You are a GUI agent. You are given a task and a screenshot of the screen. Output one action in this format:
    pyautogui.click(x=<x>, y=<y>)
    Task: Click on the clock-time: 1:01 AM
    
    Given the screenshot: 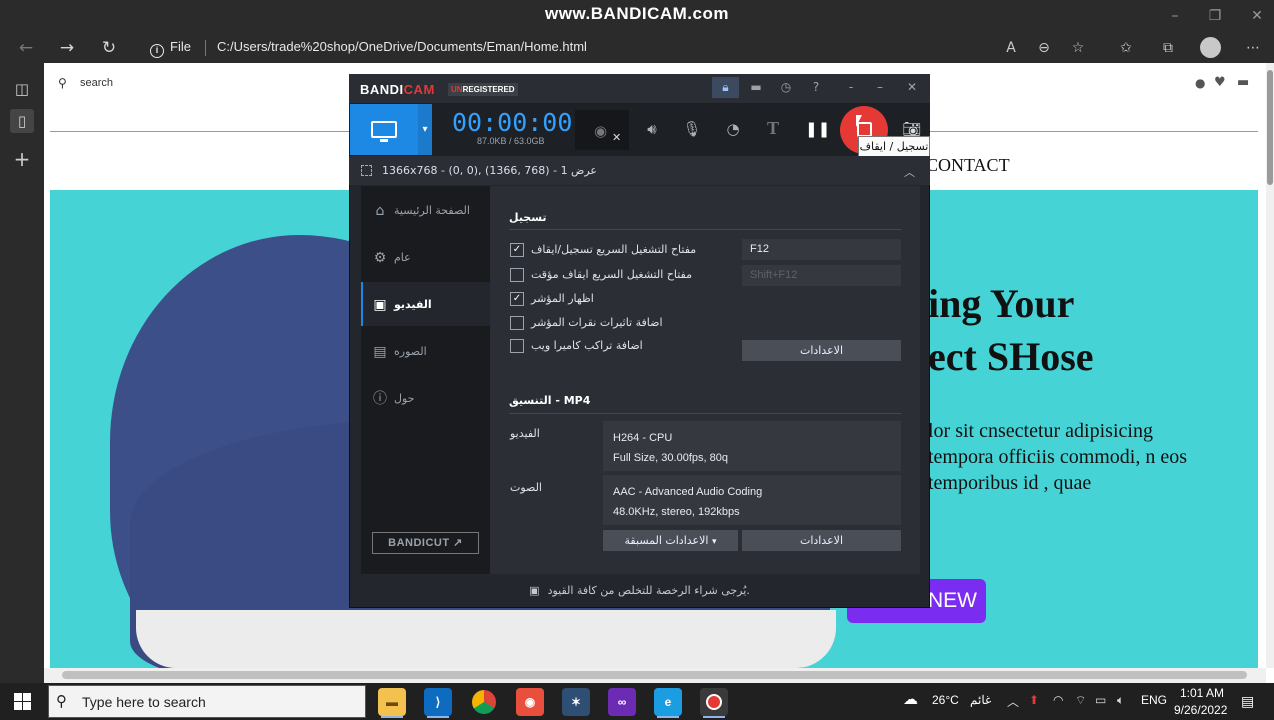 What is the action you would take?
    pyautogui.click(x=1202, y=693)
    